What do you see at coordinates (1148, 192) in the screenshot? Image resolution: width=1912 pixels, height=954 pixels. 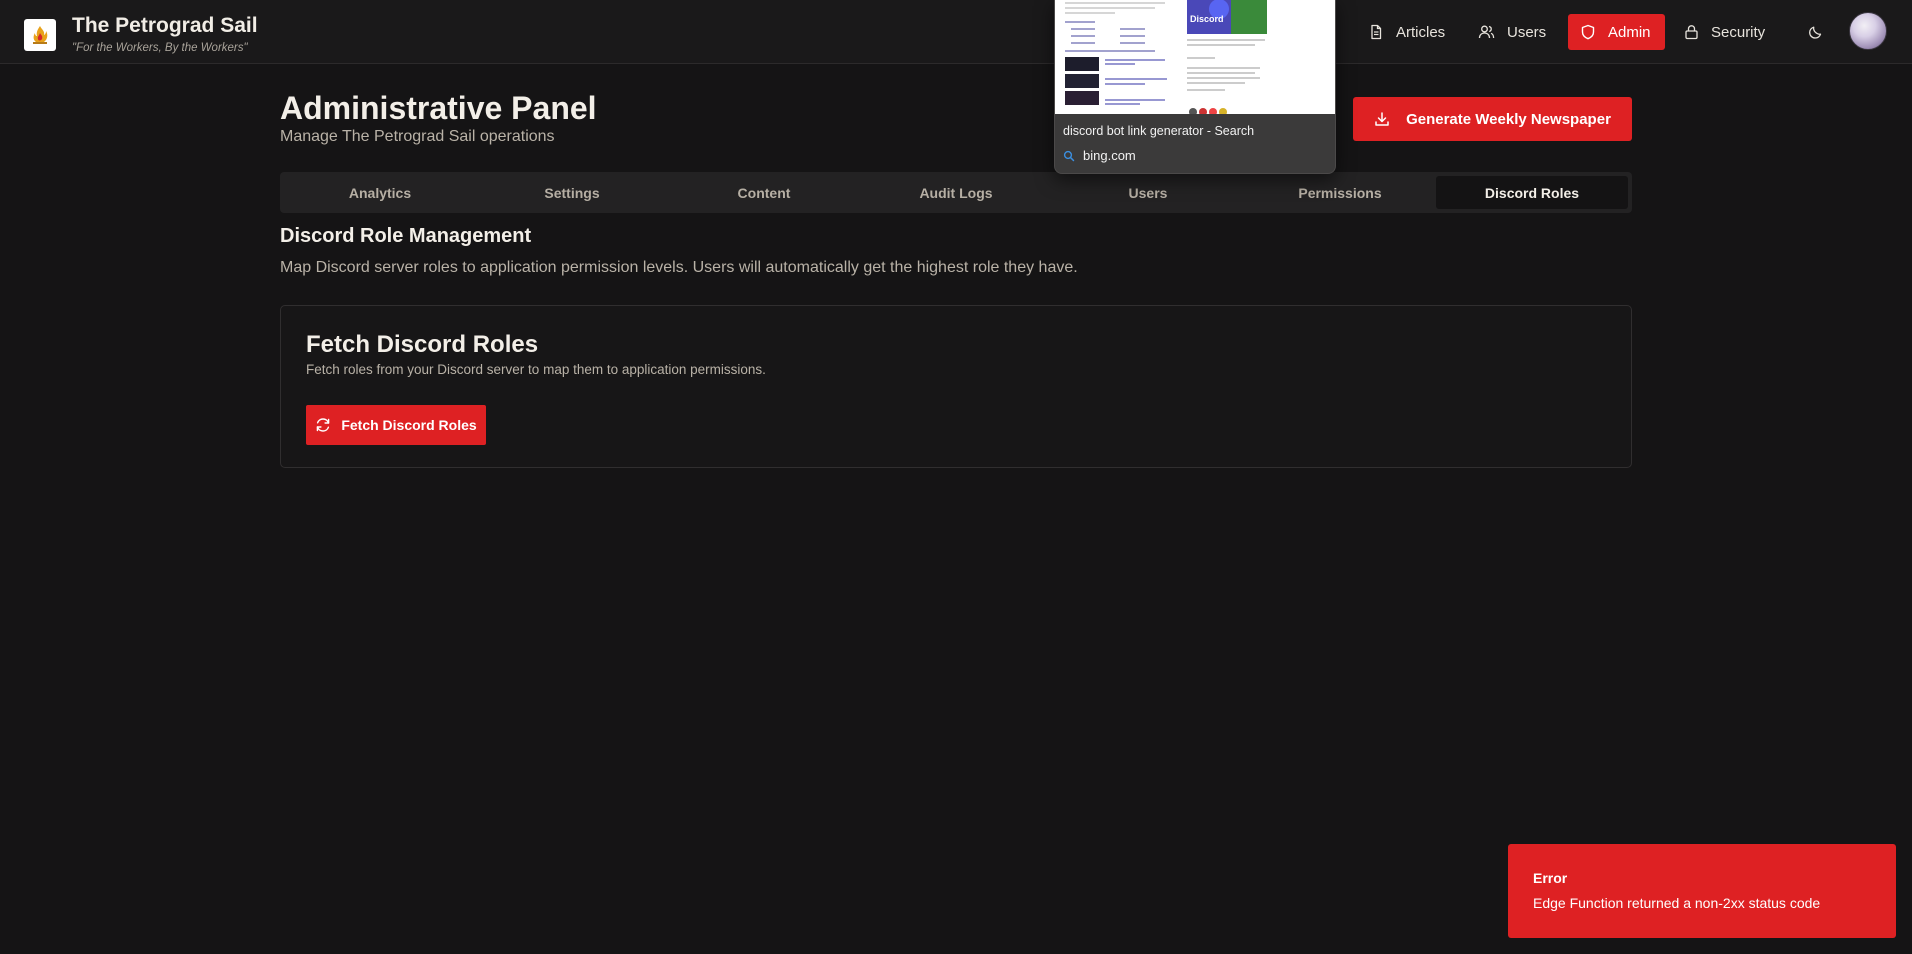 I see `tab-users: Users` at bounding box center [1148, 192].